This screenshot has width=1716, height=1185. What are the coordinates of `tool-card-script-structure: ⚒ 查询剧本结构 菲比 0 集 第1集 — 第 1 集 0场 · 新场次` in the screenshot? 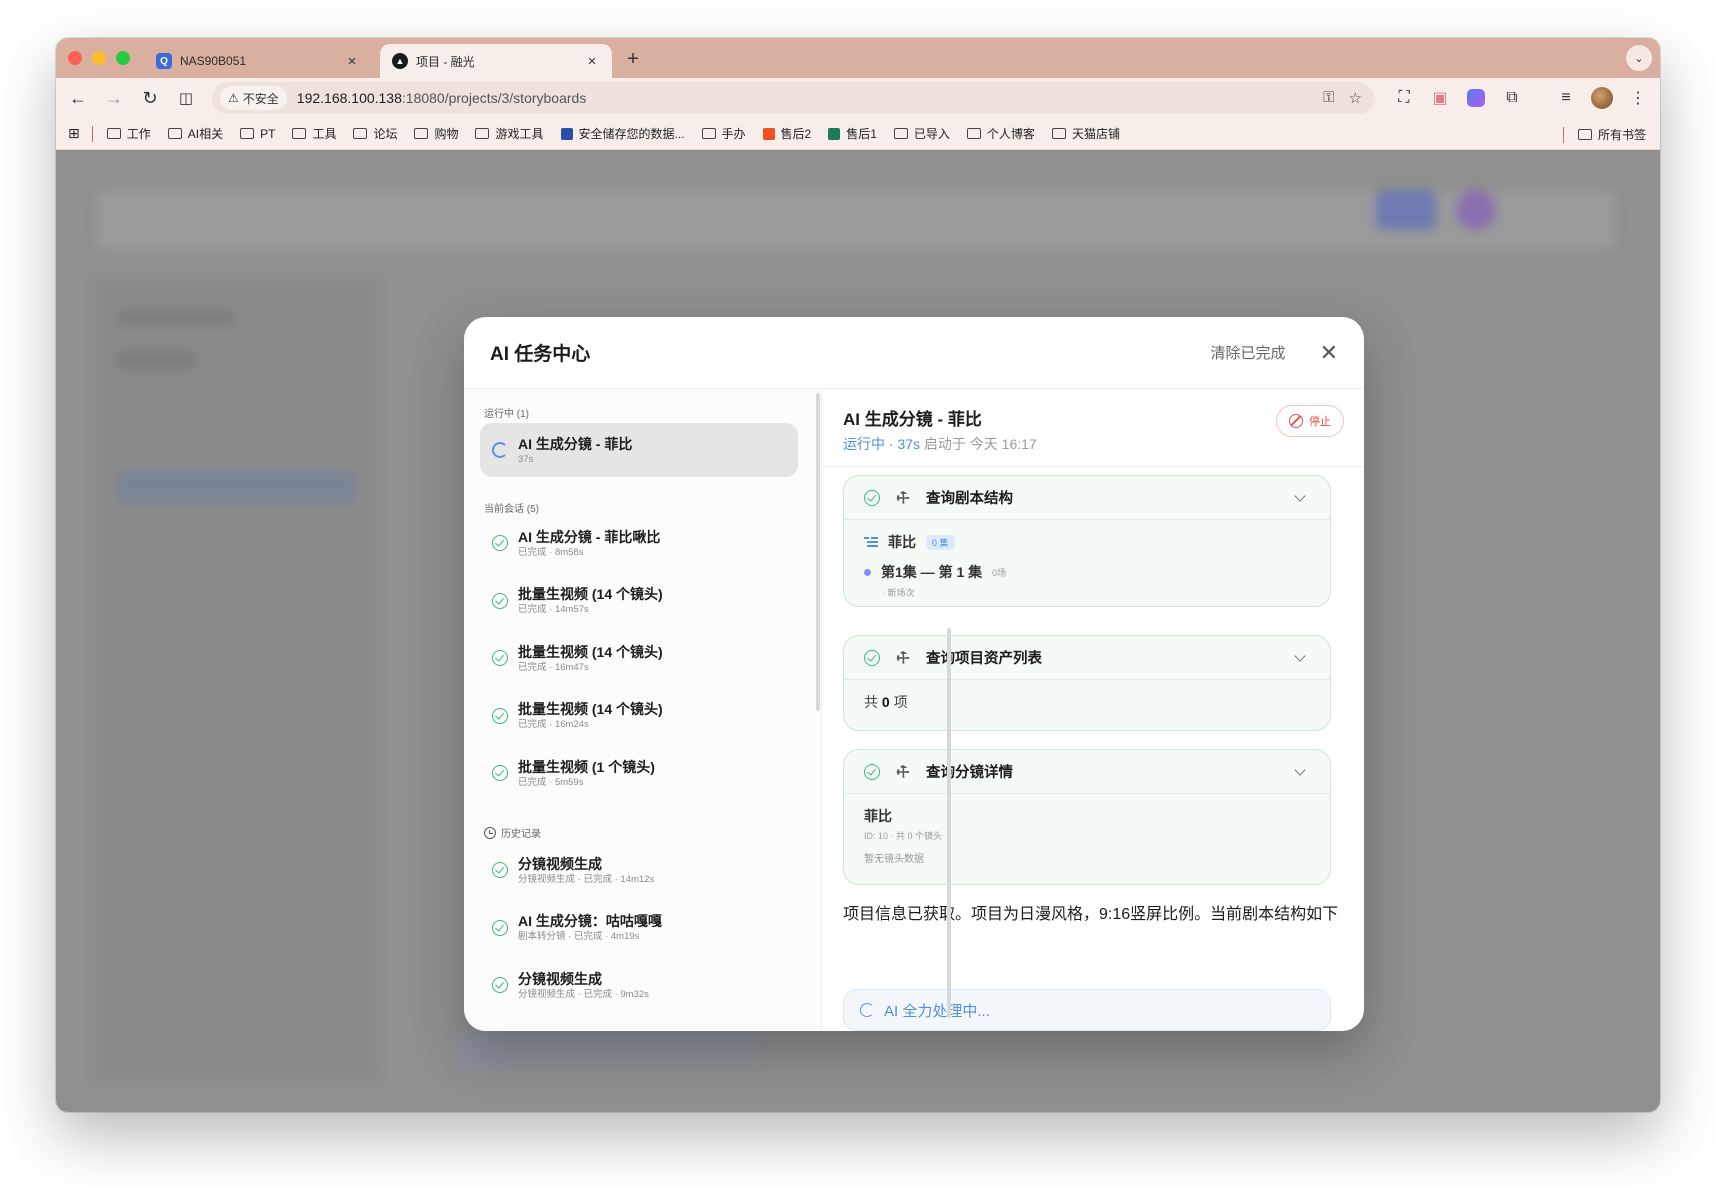 It's located at (1087, 541).